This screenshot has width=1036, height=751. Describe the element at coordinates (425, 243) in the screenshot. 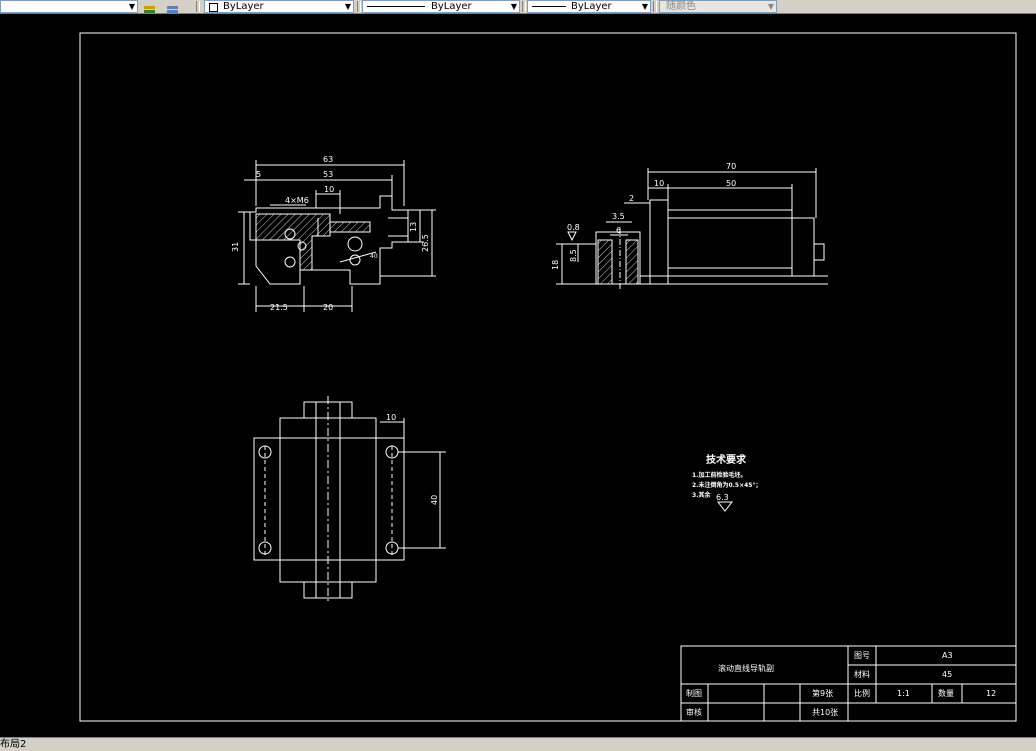

I see `dim-text: 26.5` at that location.